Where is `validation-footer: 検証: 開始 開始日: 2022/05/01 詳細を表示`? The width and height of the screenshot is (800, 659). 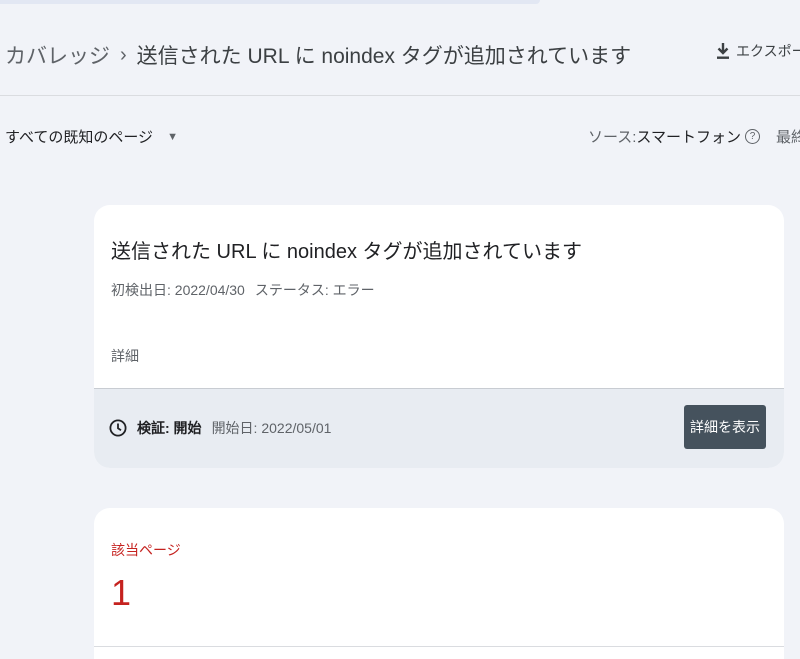 validation-footer: 検証: 開始 開始日: 2022/05/01 詳細を表示 is located at coordinates (439, 428).